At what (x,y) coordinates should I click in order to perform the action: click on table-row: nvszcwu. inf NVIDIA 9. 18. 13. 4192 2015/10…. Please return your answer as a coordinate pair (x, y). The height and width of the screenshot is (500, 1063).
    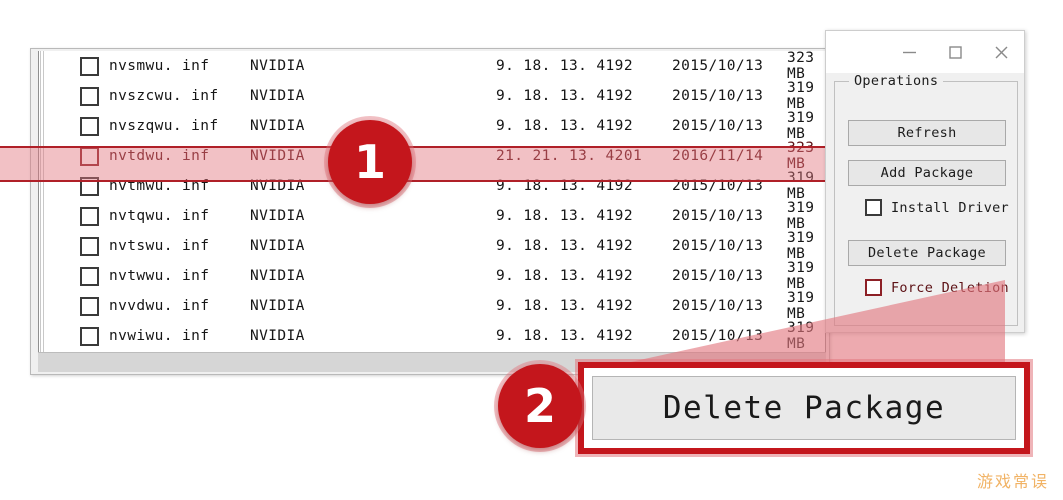
    Looking at the image, I should click on (432, 96).